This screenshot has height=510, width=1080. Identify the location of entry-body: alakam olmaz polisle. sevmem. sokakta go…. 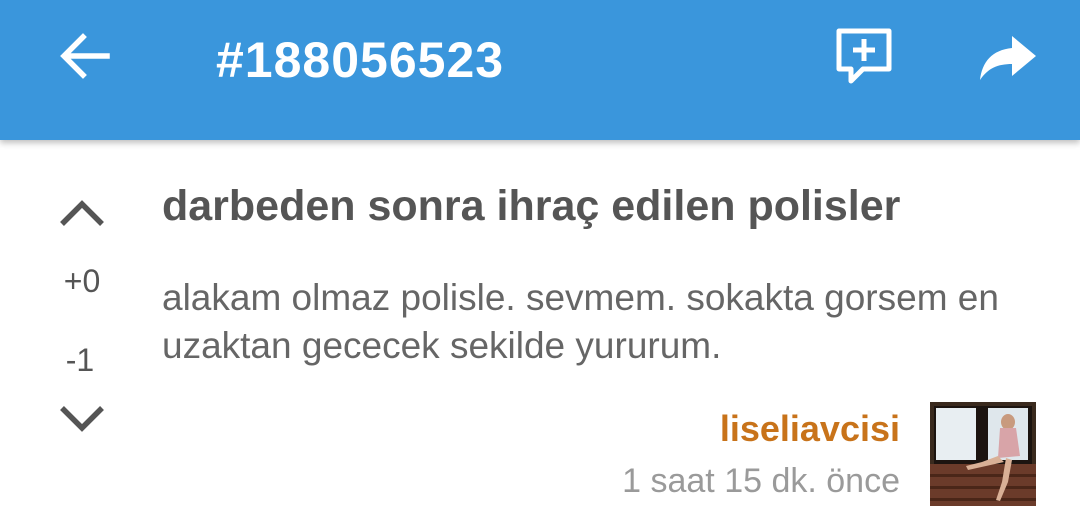
(580, 321).